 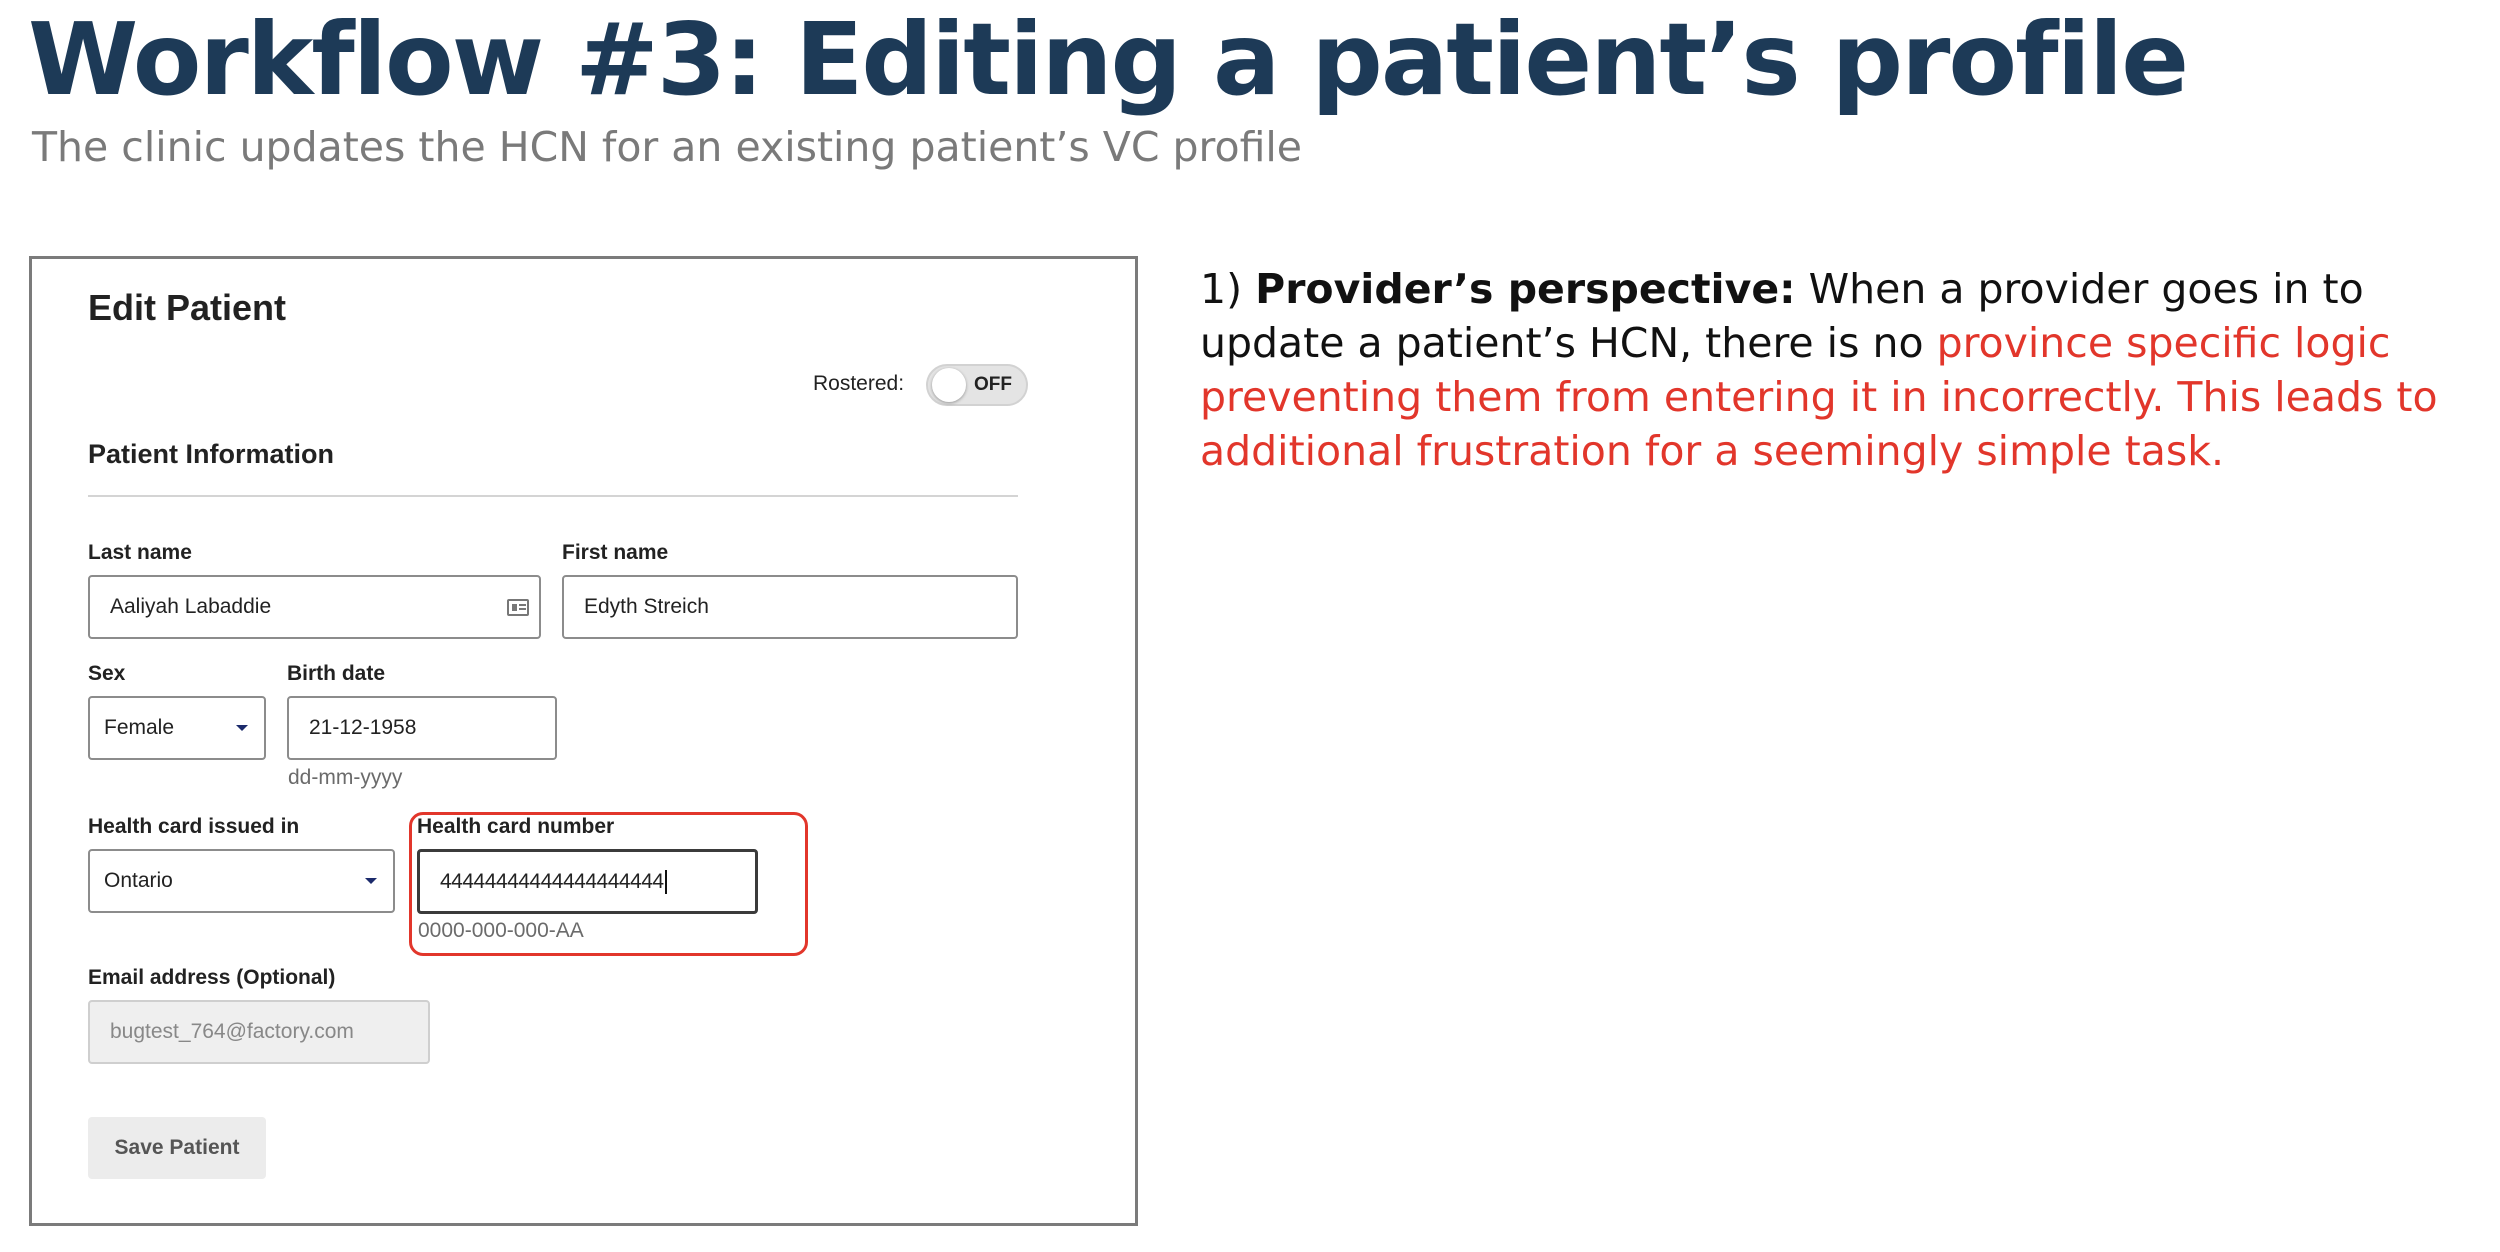 I want to click on health-card-province-label: Health card issued in, so click(x=194, y=826).